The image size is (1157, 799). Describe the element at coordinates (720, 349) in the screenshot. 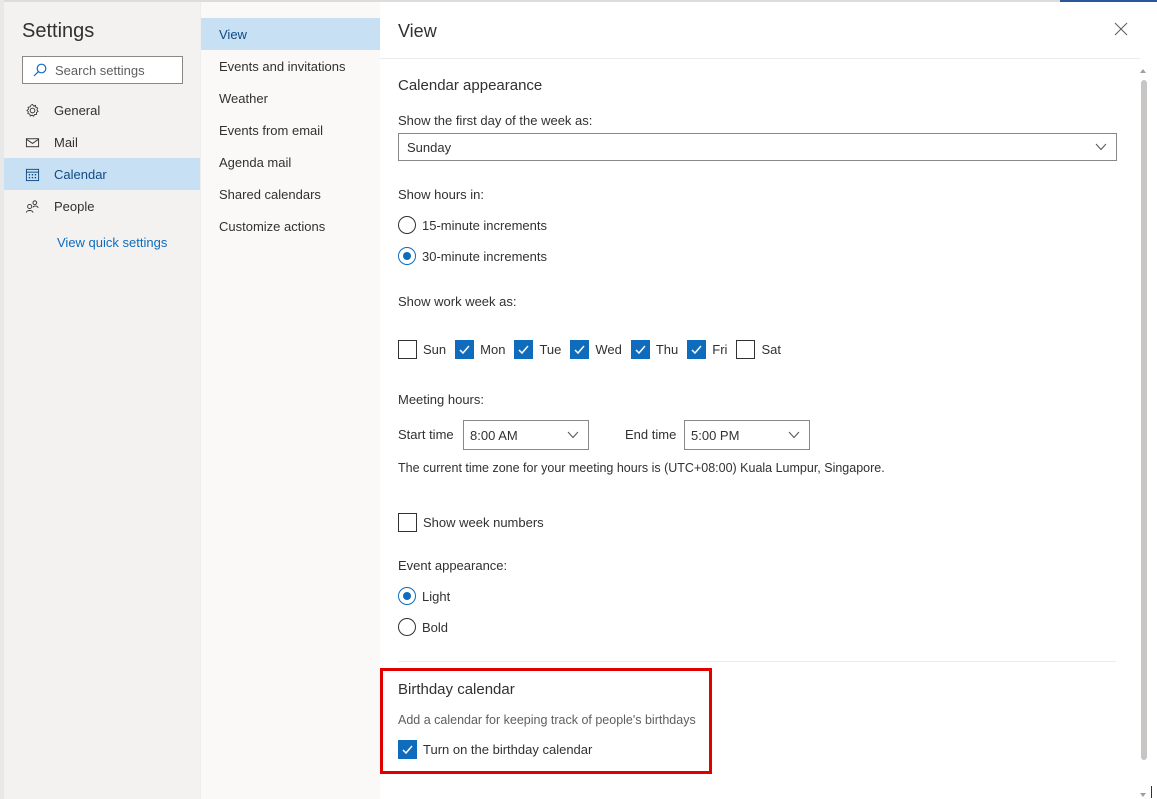

I see `day-label: Fri` at that location.